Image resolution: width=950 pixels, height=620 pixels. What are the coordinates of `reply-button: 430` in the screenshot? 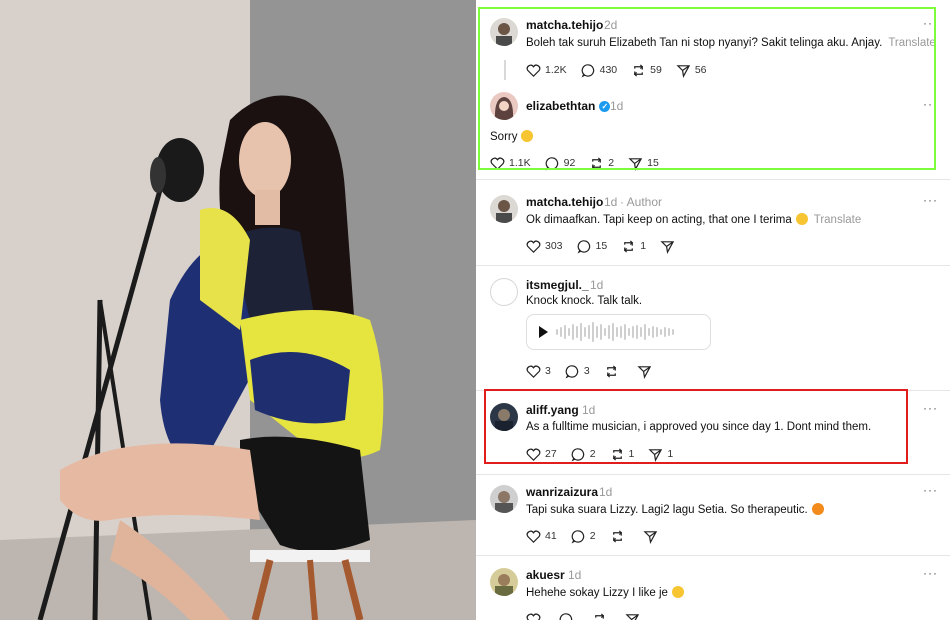 It's located at (599, 70).